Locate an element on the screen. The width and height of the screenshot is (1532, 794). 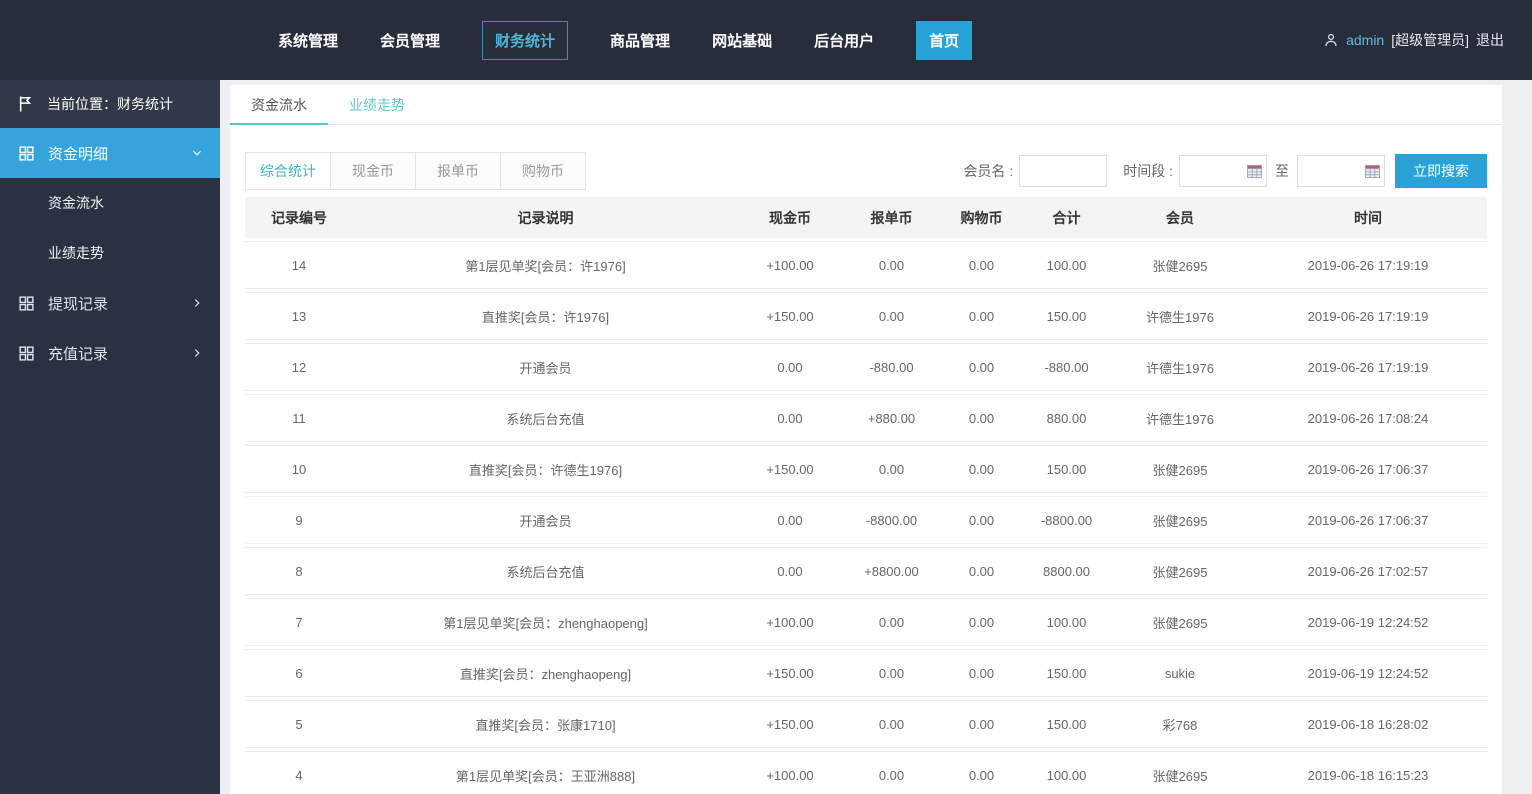
column-header: 报单币 is located at coordinates (891, 217).